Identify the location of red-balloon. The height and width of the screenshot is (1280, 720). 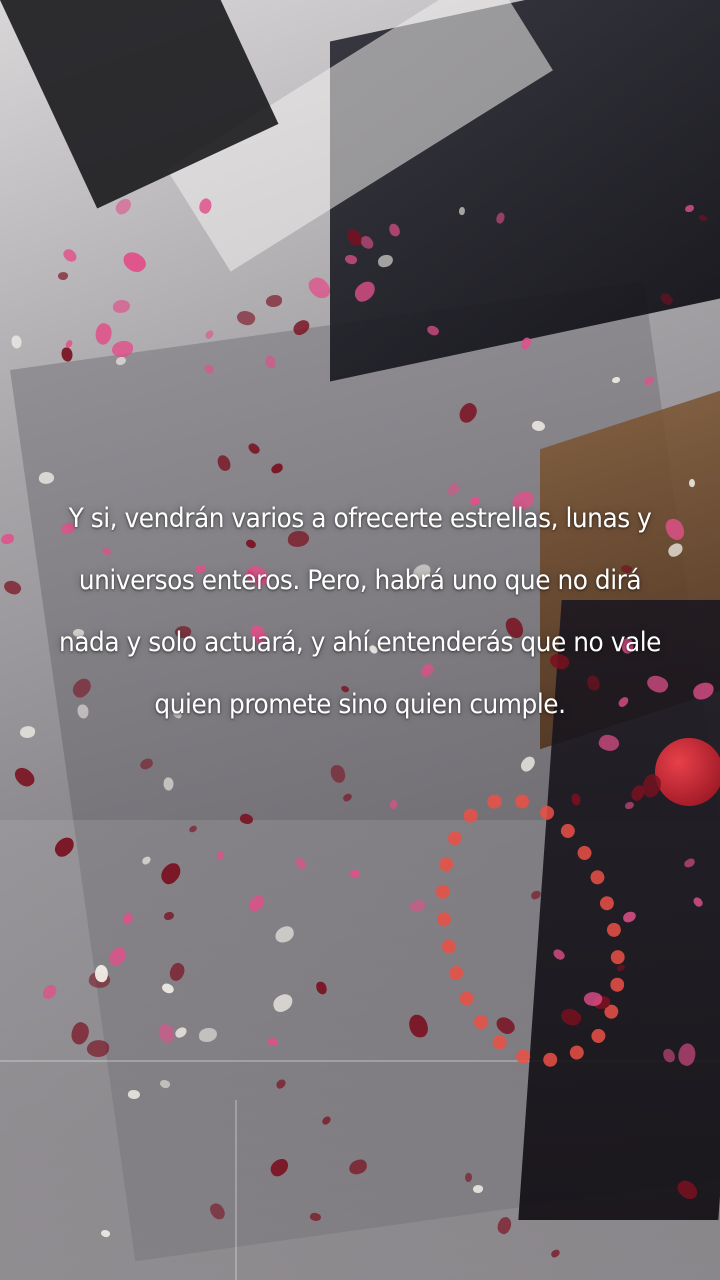
(687, 772).